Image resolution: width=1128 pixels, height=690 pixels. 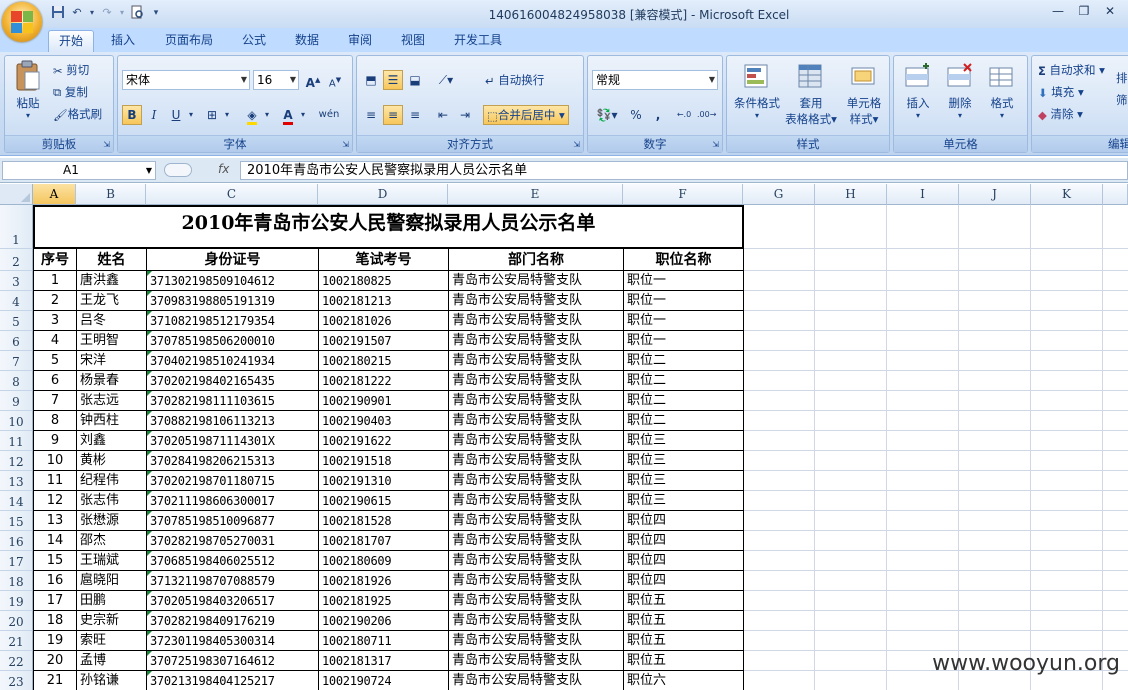 I want to click on cell-col-exam-number: 1002181707, so click(x=384, y=541).